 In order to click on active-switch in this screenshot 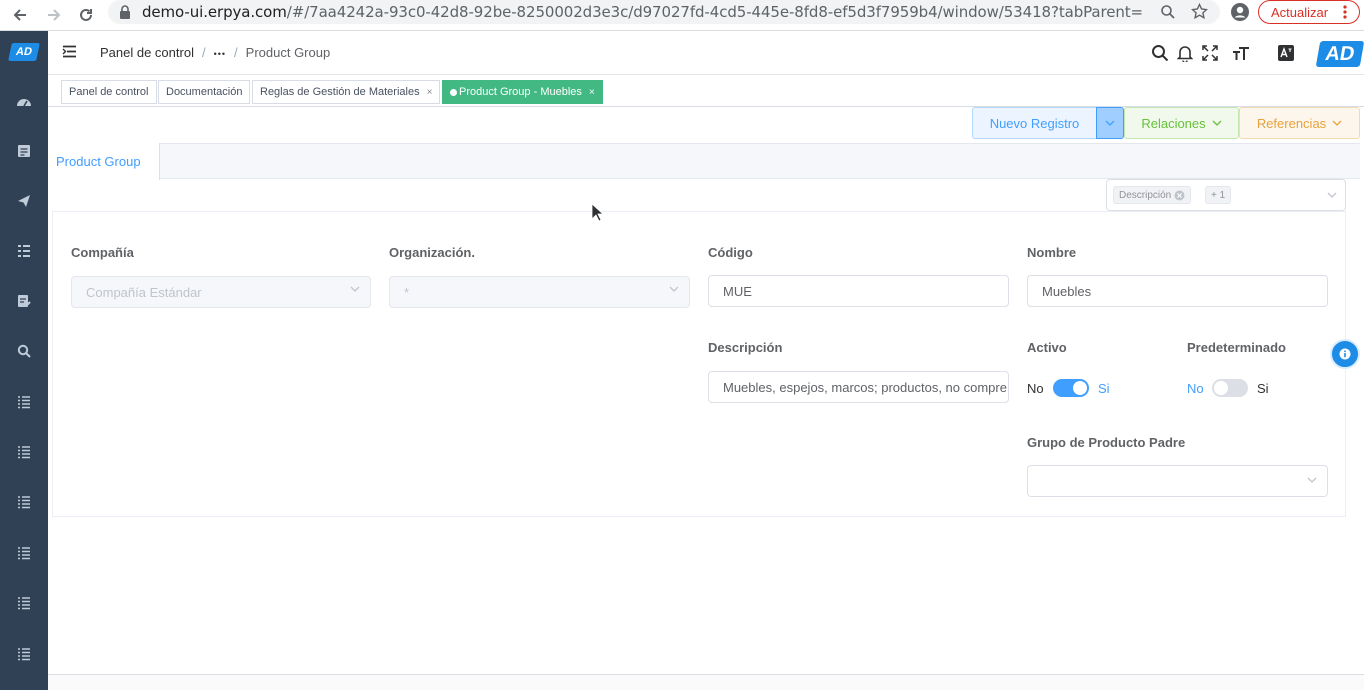, I will do `click(1071, 388)`.